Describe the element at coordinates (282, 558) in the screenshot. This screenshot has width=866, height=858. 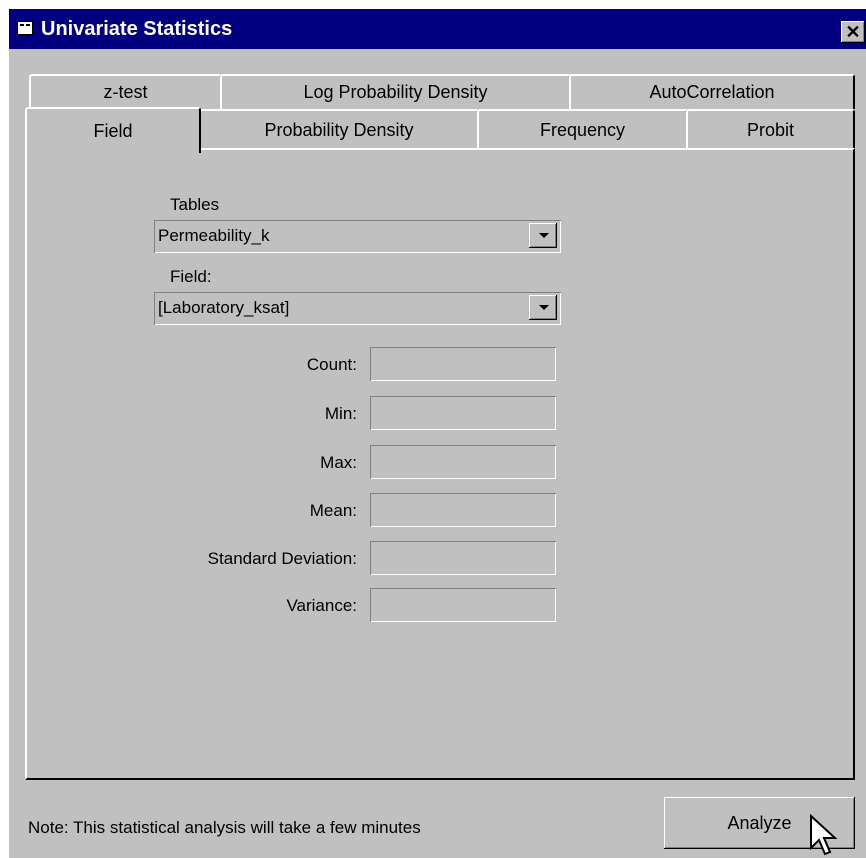
I see `standard-deviation-label: Standard Deviation:` at that location.